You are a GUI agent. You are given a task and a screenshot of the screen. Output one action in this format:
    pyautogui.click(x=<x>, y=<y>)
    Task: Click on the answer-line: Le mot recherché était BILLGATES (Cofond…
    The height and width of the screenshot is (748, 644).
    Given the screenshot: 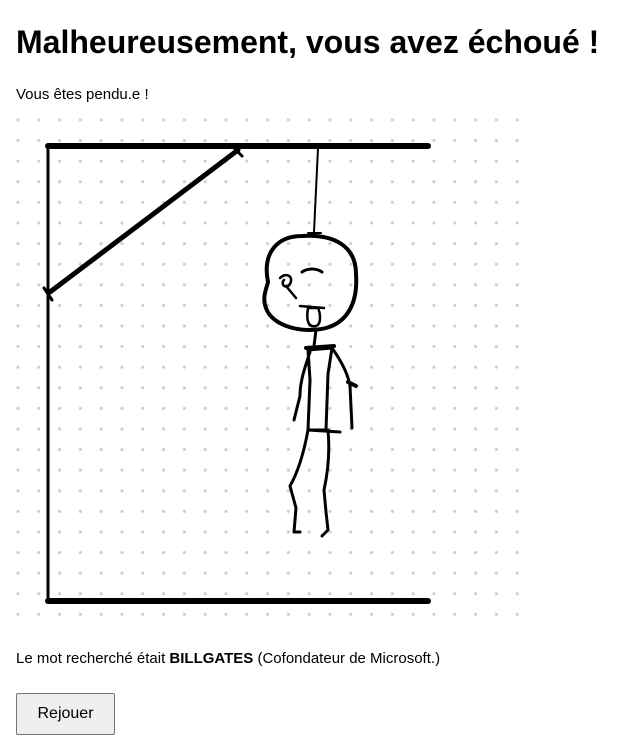 What is the action you would take?
    pyautogui.click(x=228, y=659)
    